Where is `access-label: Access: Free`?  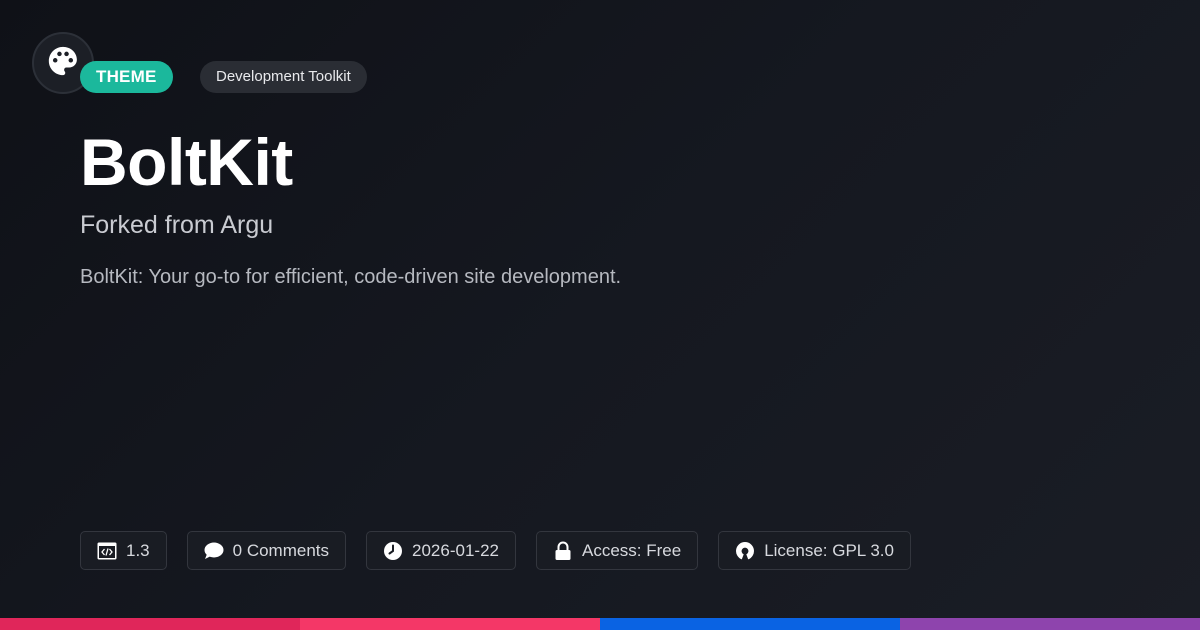
access-label: Access: Free is located at coordinates (631, 550).